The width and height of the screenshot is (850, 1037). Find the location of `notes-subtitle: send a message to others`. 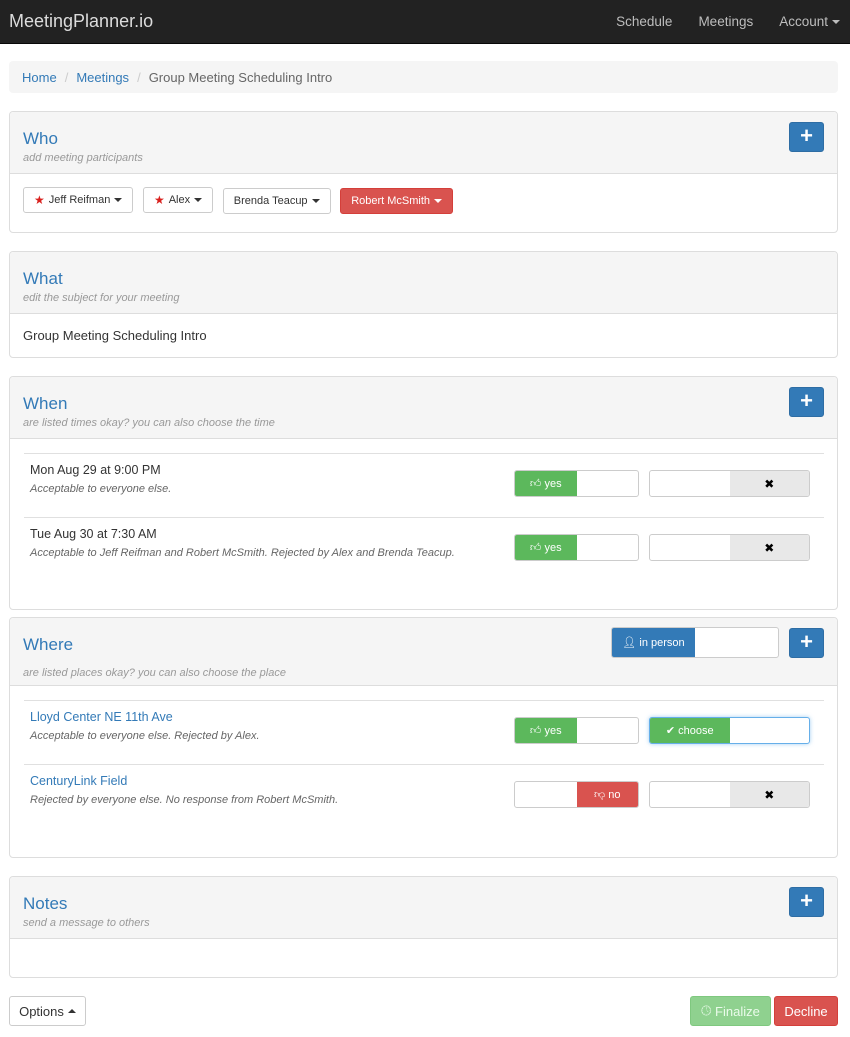

notes-subtitle: send a message to others is located at coordinates (86, 923).